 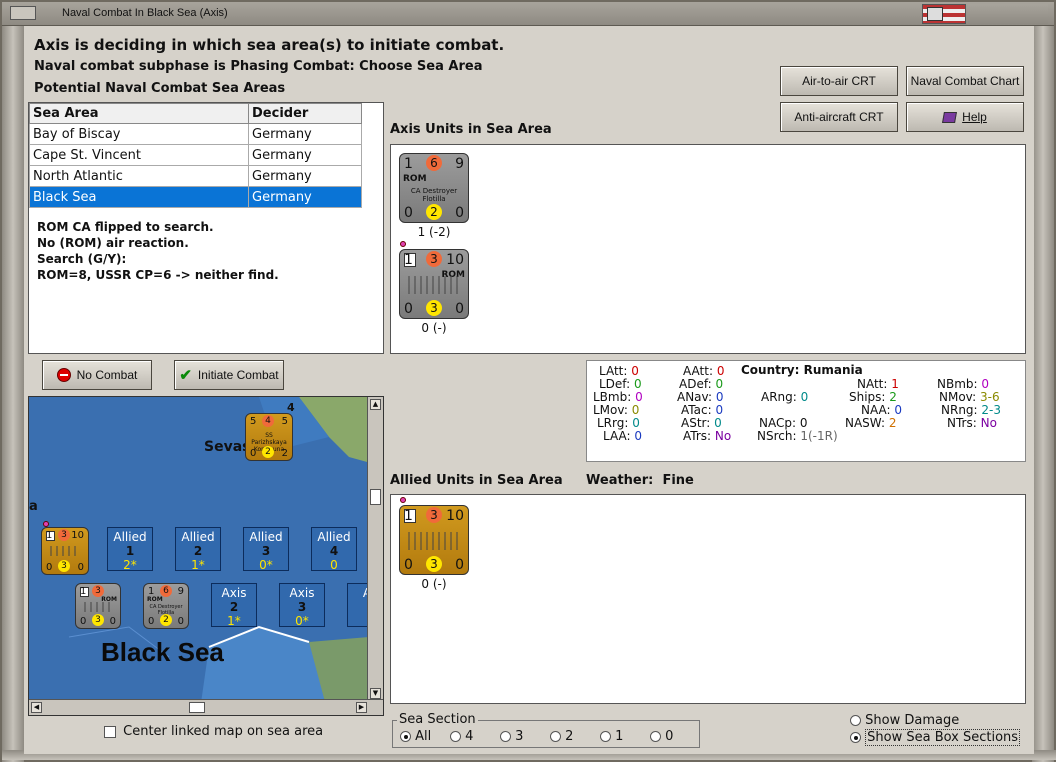 I want to click on show-sections-option: Show Sea Box Sections, so click(x=935, y=737).